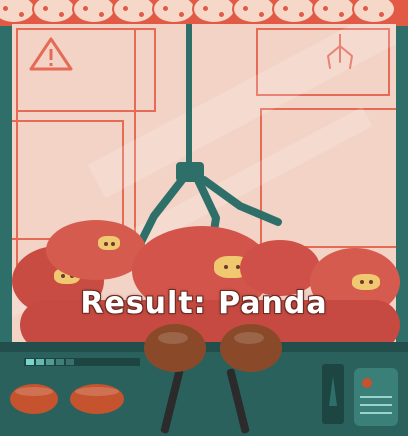  Describe the element at coordinates (251, 348) in the screenshot. I see `right-joystick-knob` at that location.